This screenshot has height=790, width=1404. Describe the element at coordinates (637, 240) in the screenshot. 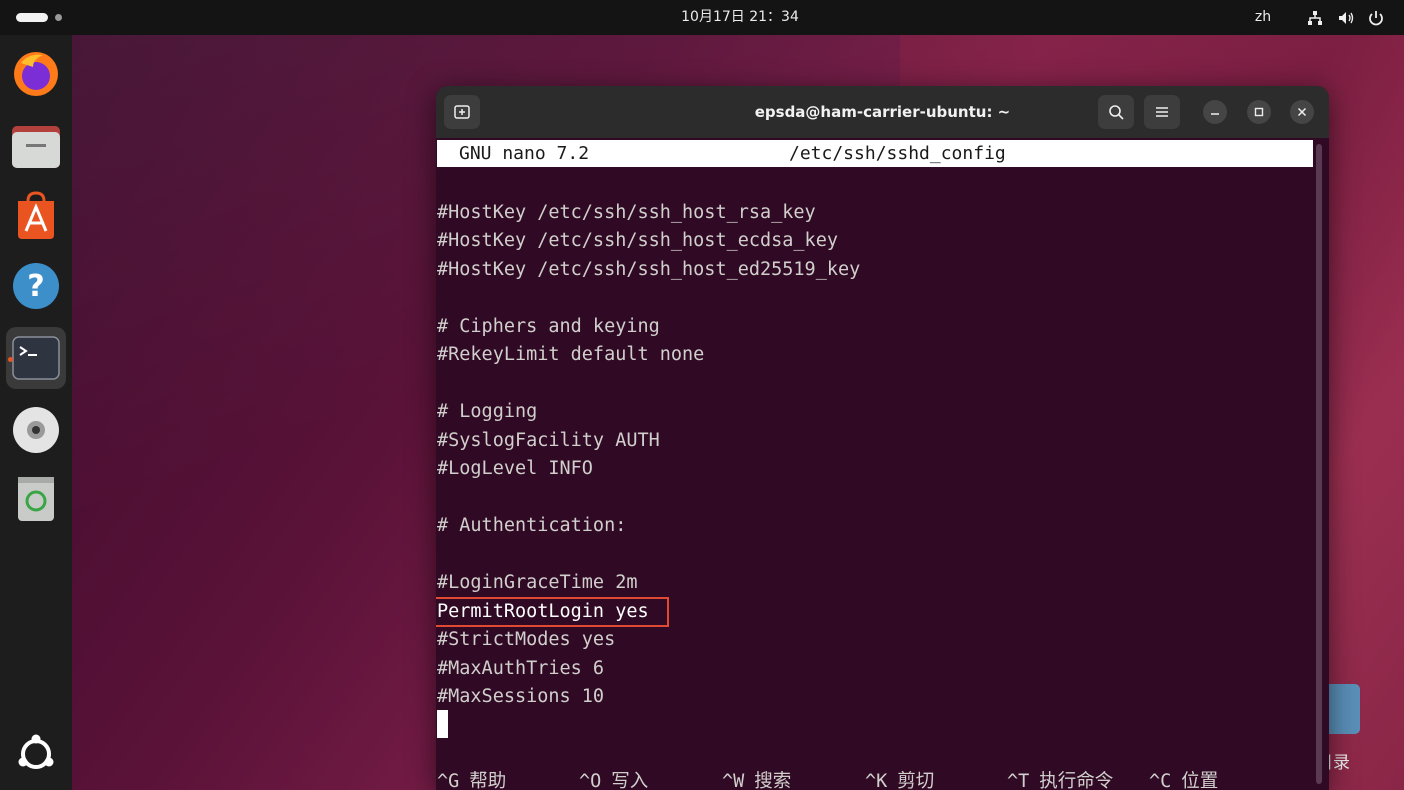

I see `file-line: #HostKey /etc/ssh/ssh_host_ecdsa_key` at that location.